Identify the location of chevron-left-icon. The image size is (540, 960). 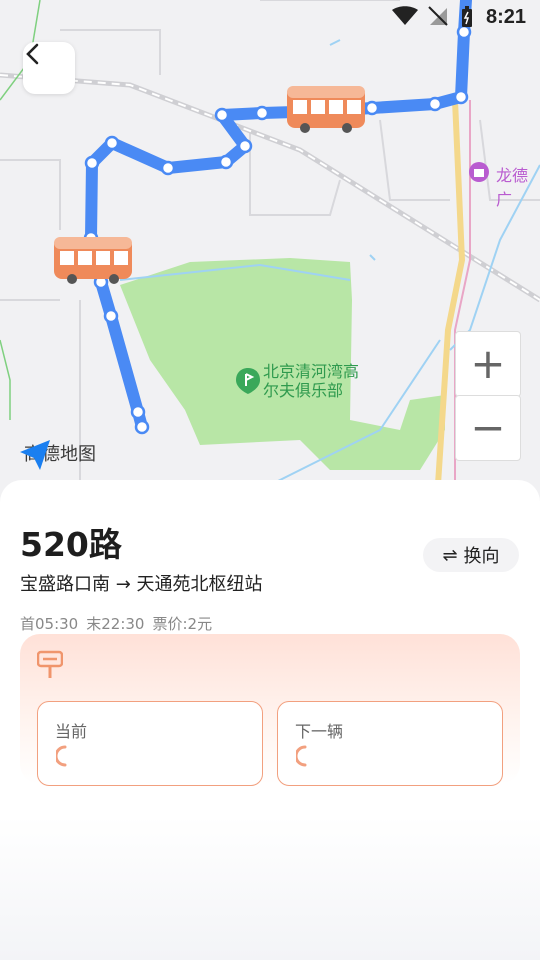
(32, 54).